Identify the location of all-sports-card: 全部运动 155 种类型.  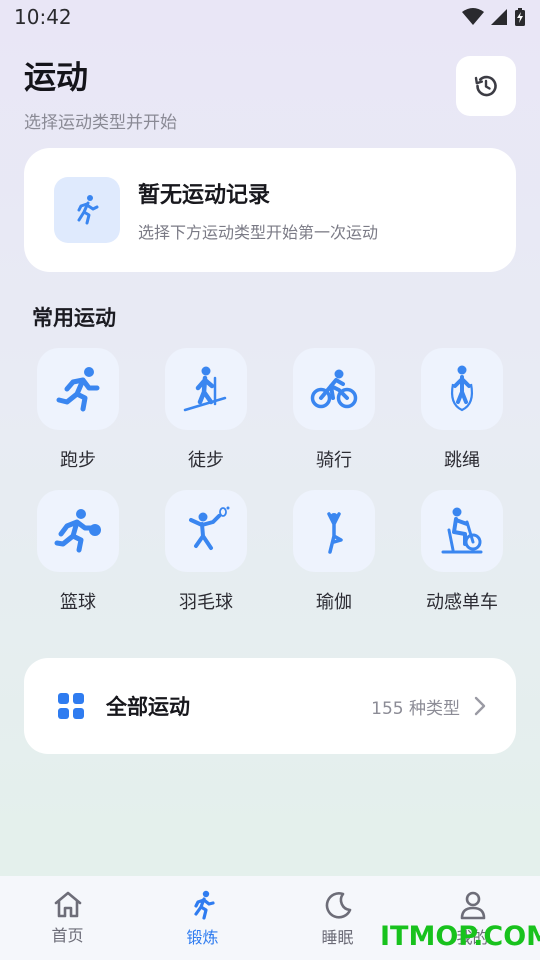
(270, 706).